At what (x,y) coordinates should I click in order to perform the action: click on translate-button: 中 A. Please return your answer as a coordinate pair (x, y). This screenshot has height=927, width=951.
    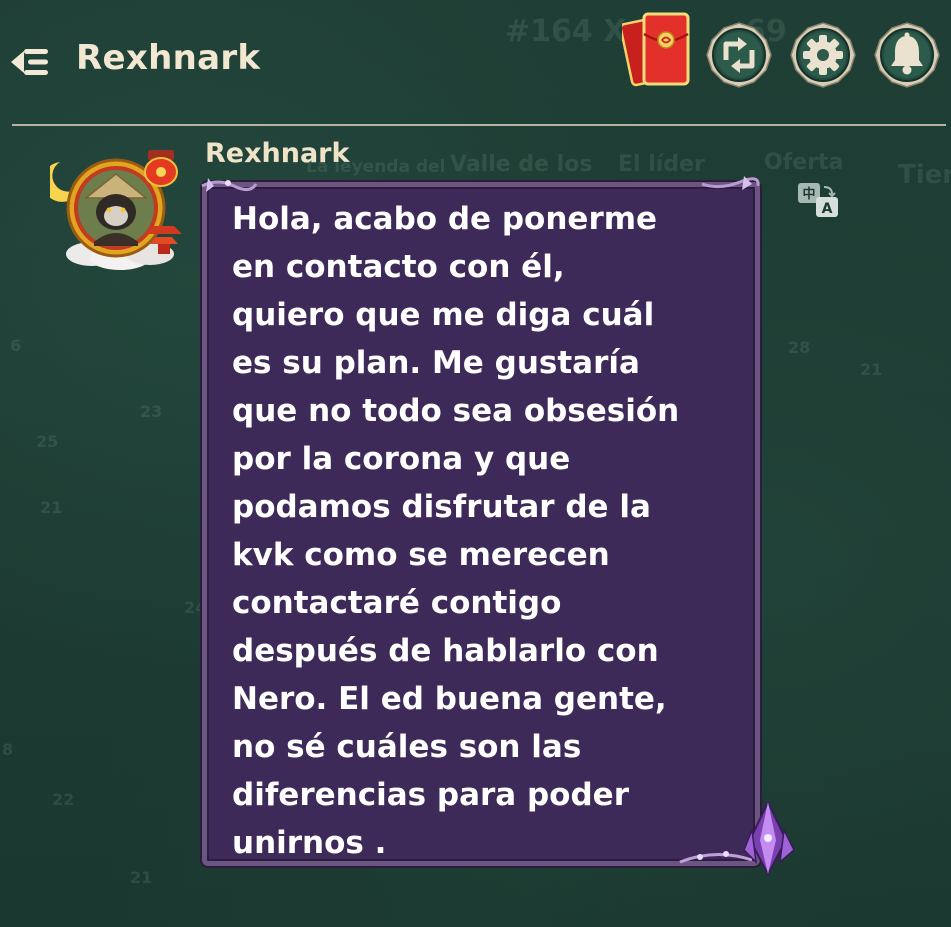
    Looking at the image, I should click on (819, 201).